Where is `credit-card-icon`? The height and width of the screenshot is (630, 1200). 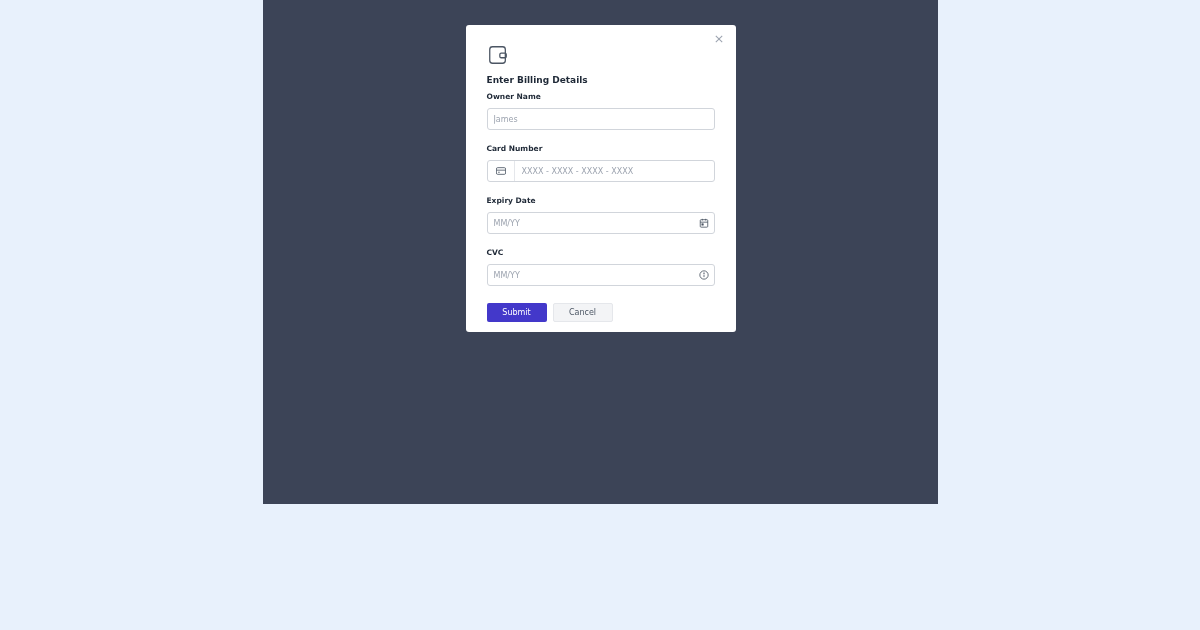
credit-card-icon is located at coordinates (500, 171).